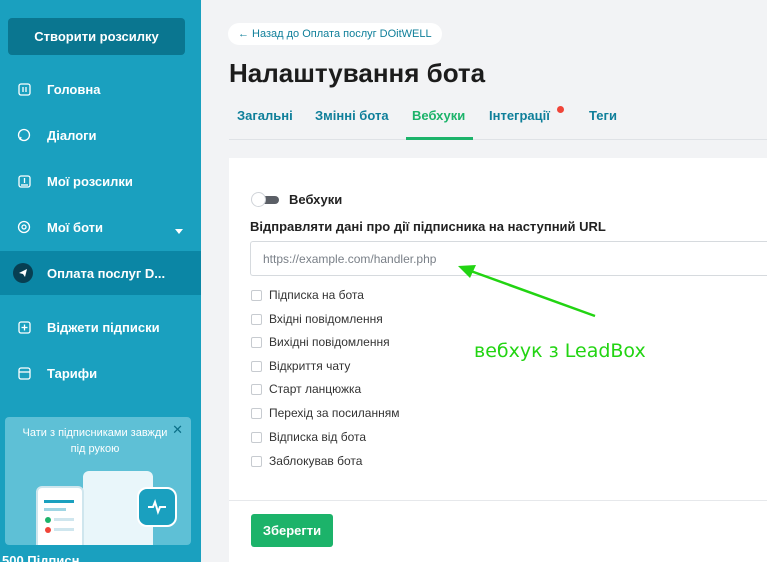 Image resolution: width=767 pixels, height=562 pixels. Describe the element at coordinates (498, 500) in the screenshot. I see `divider` at that location.